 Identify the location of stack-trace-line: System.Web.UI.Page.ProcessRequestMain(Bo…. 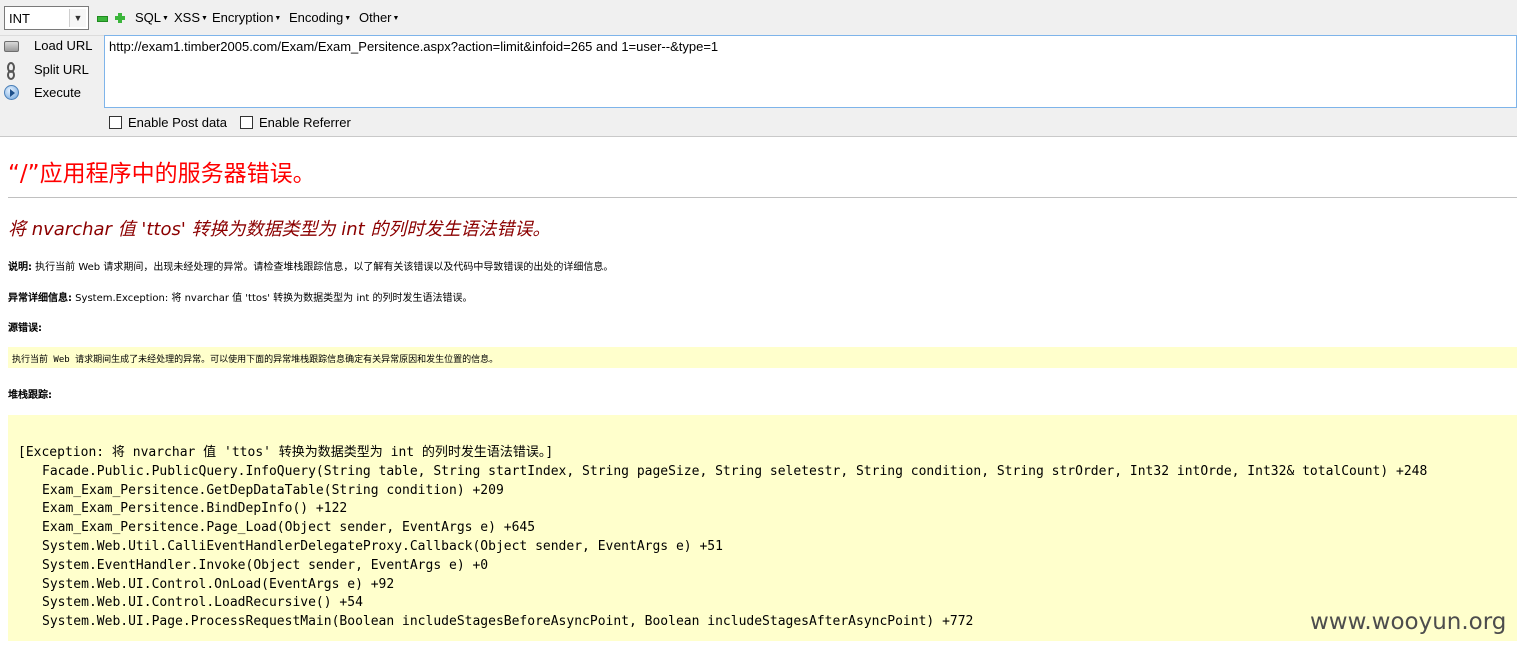
(508, 622).